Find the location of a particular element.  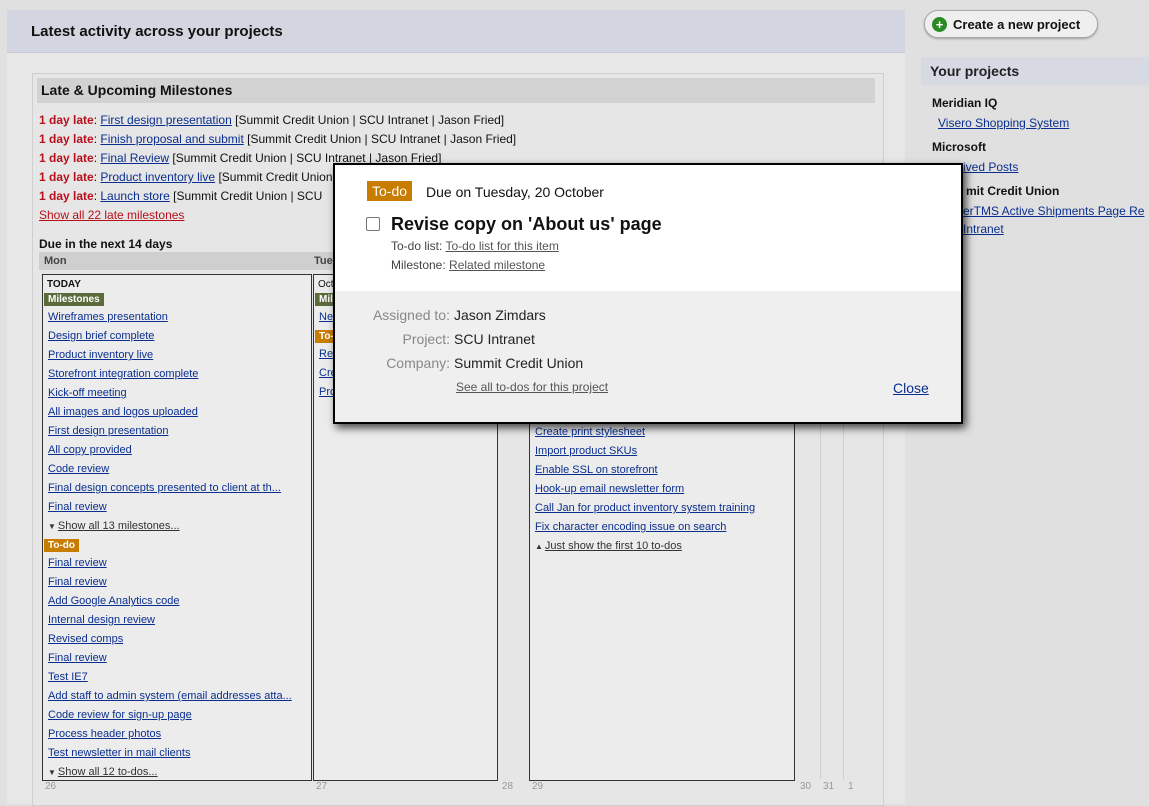

assigned-value: Jason Zimdars is located at coordinates (500, 315).